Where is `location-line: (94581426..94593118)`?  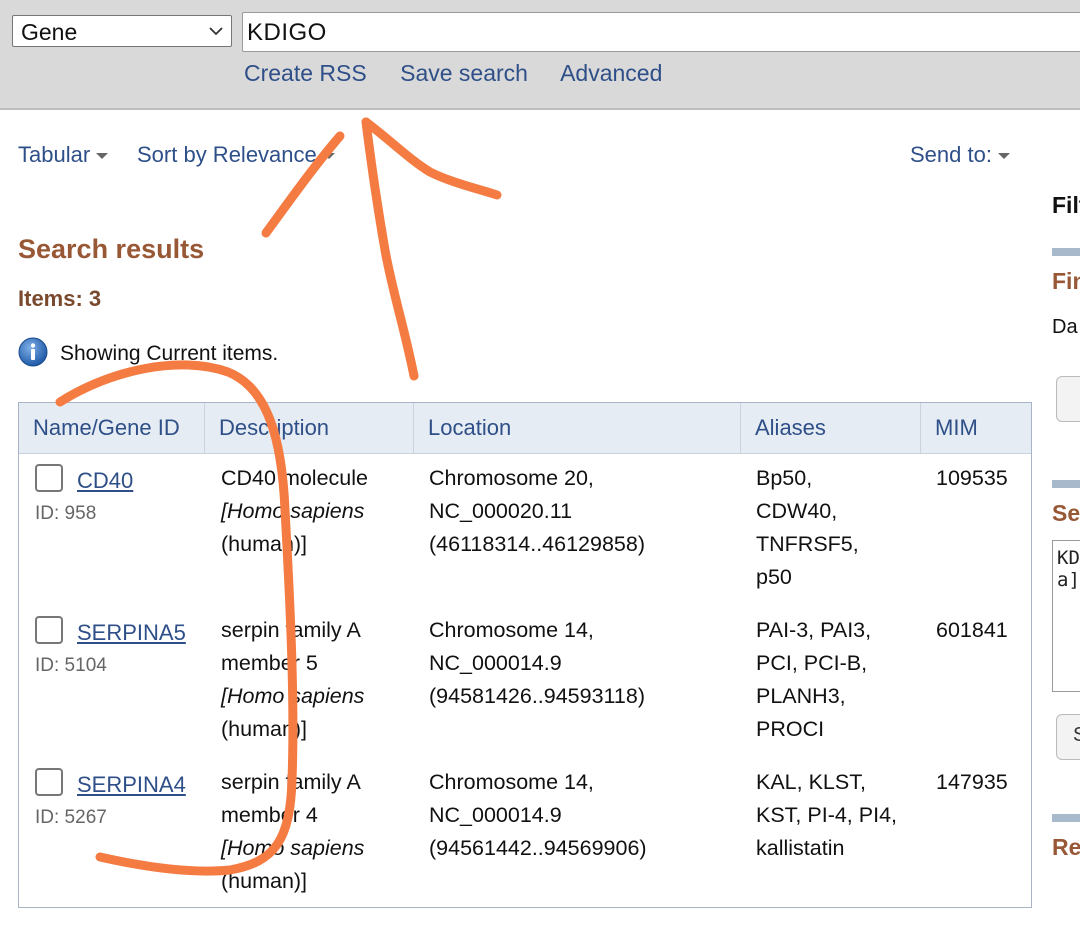
location-line: (94581426..94593118) is located at coordinates (537, 696).